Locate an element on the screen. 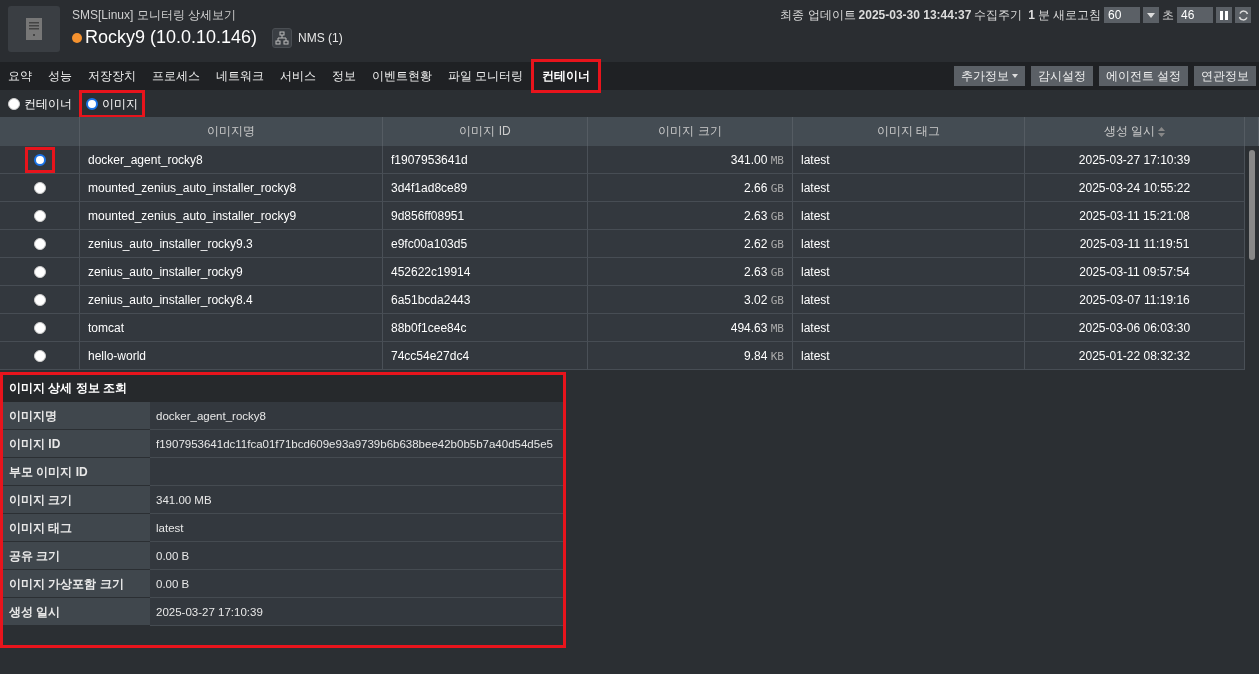 The width and height of the screenshot is (1259, 674). field-label: 이미지명 is located at coordinates (76, 416).